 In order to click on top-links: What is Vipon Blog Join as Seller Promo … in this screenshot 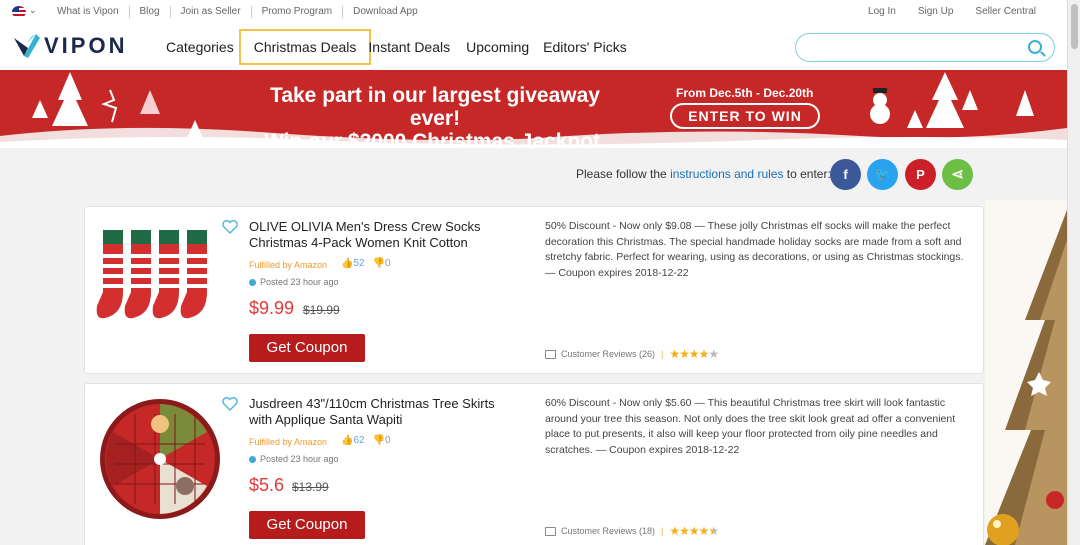, I will do `click(237, 12)`.